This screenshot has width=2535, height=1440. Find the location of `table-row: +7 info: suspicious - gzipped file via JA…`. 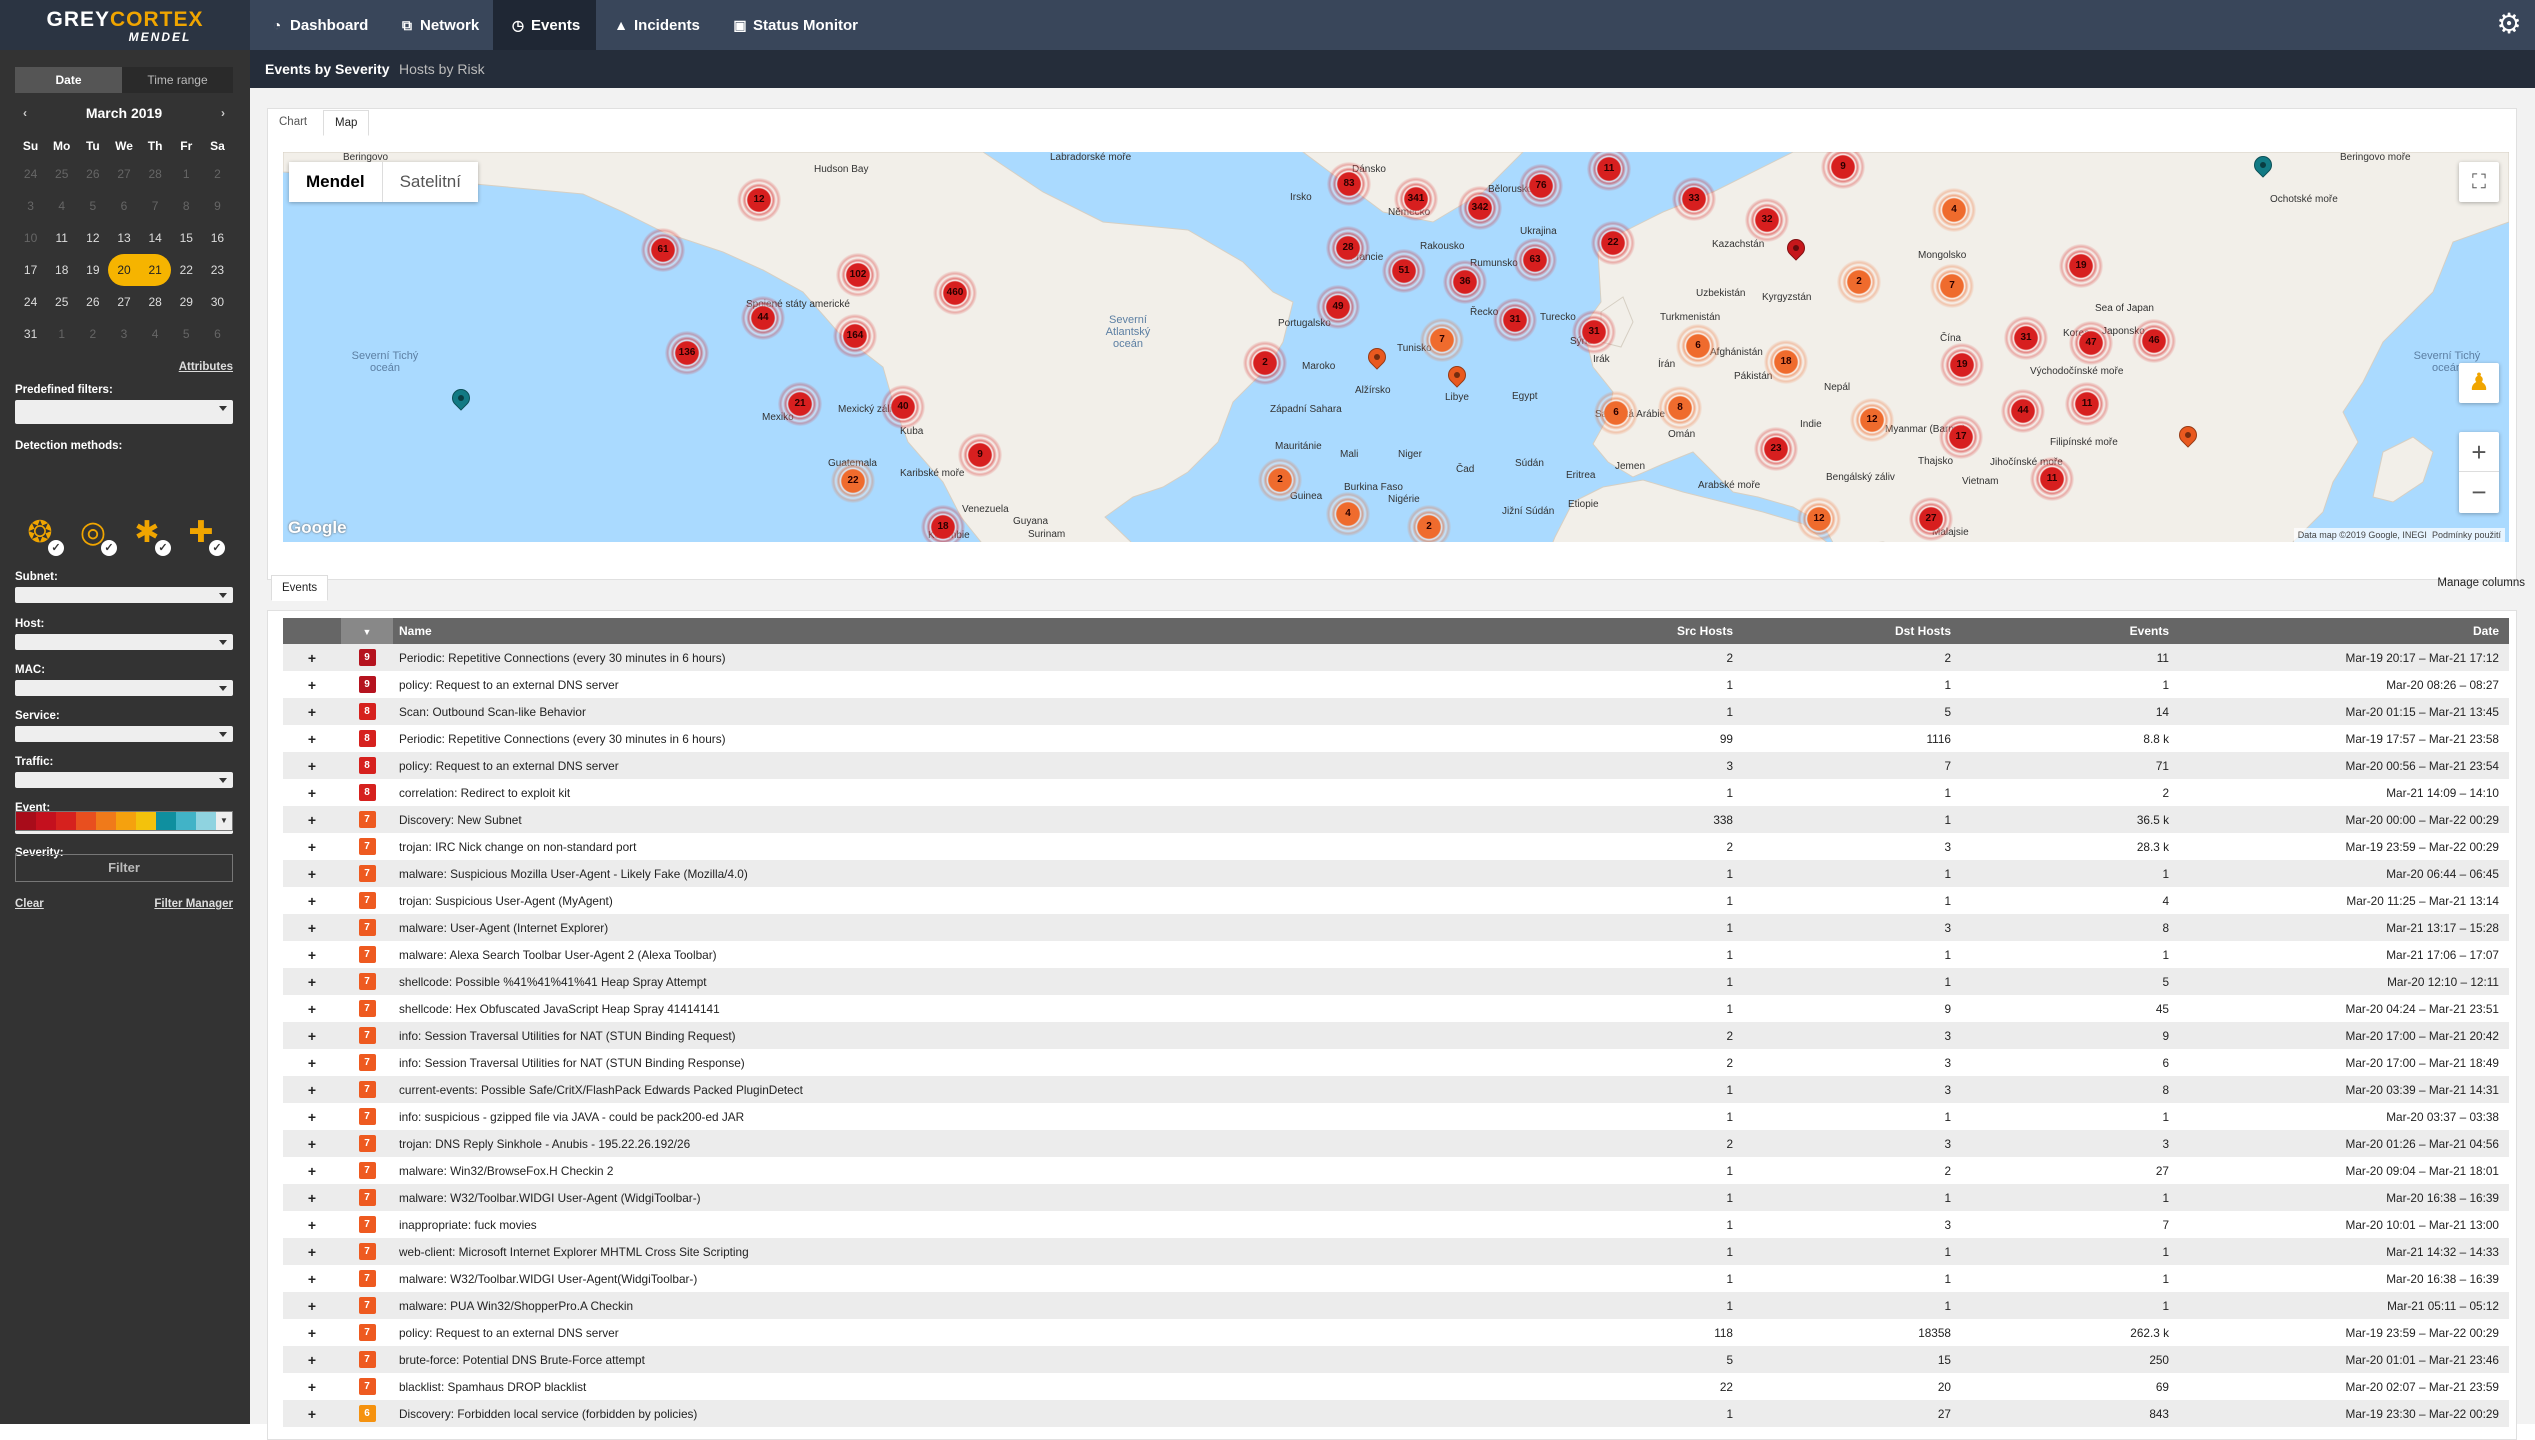

table-row: +7 info: suspicious - gzipped file via JA… is located at coordinates (1396, 1116).